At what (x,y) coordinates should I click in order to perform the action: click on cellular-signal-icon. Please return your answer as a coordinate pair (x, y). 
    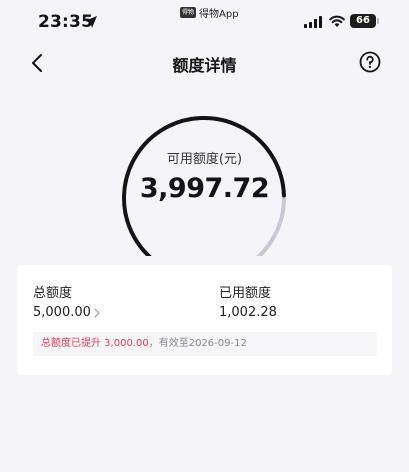
    Looking at the image, I should click on (313, 22).